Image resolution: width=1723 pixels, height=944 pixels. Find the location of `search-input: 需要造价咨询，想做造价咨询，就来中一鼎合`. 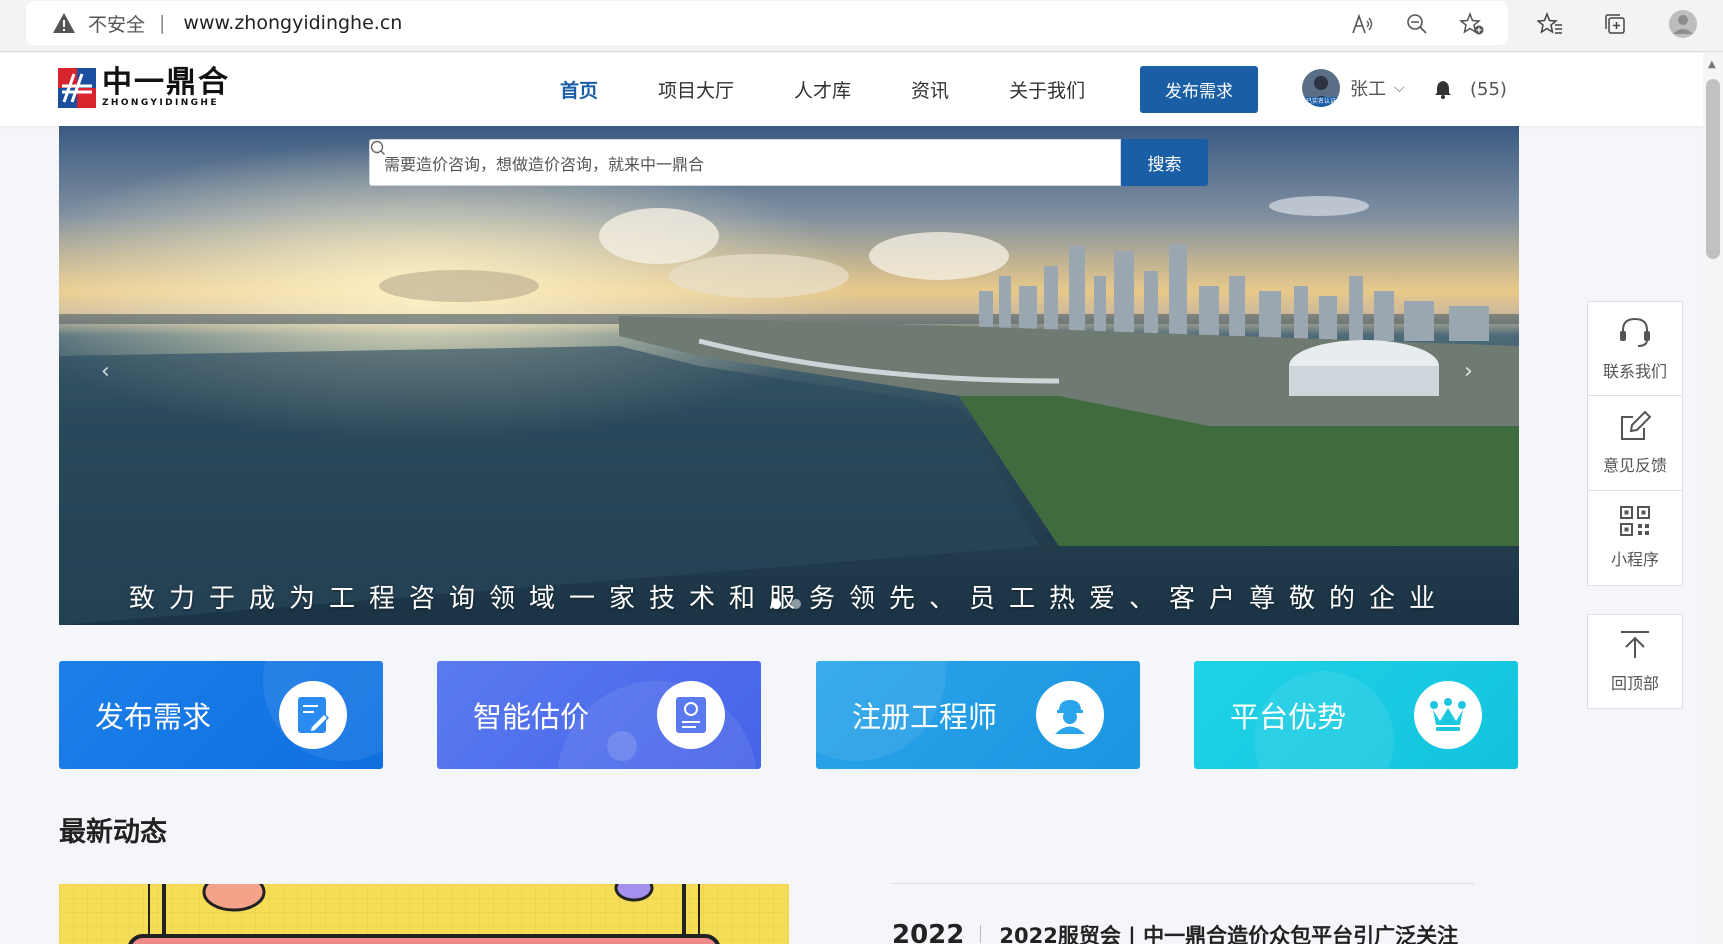

search-input: 需要造价咨询，想做造价咨询，就来中一鼎合 is located at coordinates (745, 162).